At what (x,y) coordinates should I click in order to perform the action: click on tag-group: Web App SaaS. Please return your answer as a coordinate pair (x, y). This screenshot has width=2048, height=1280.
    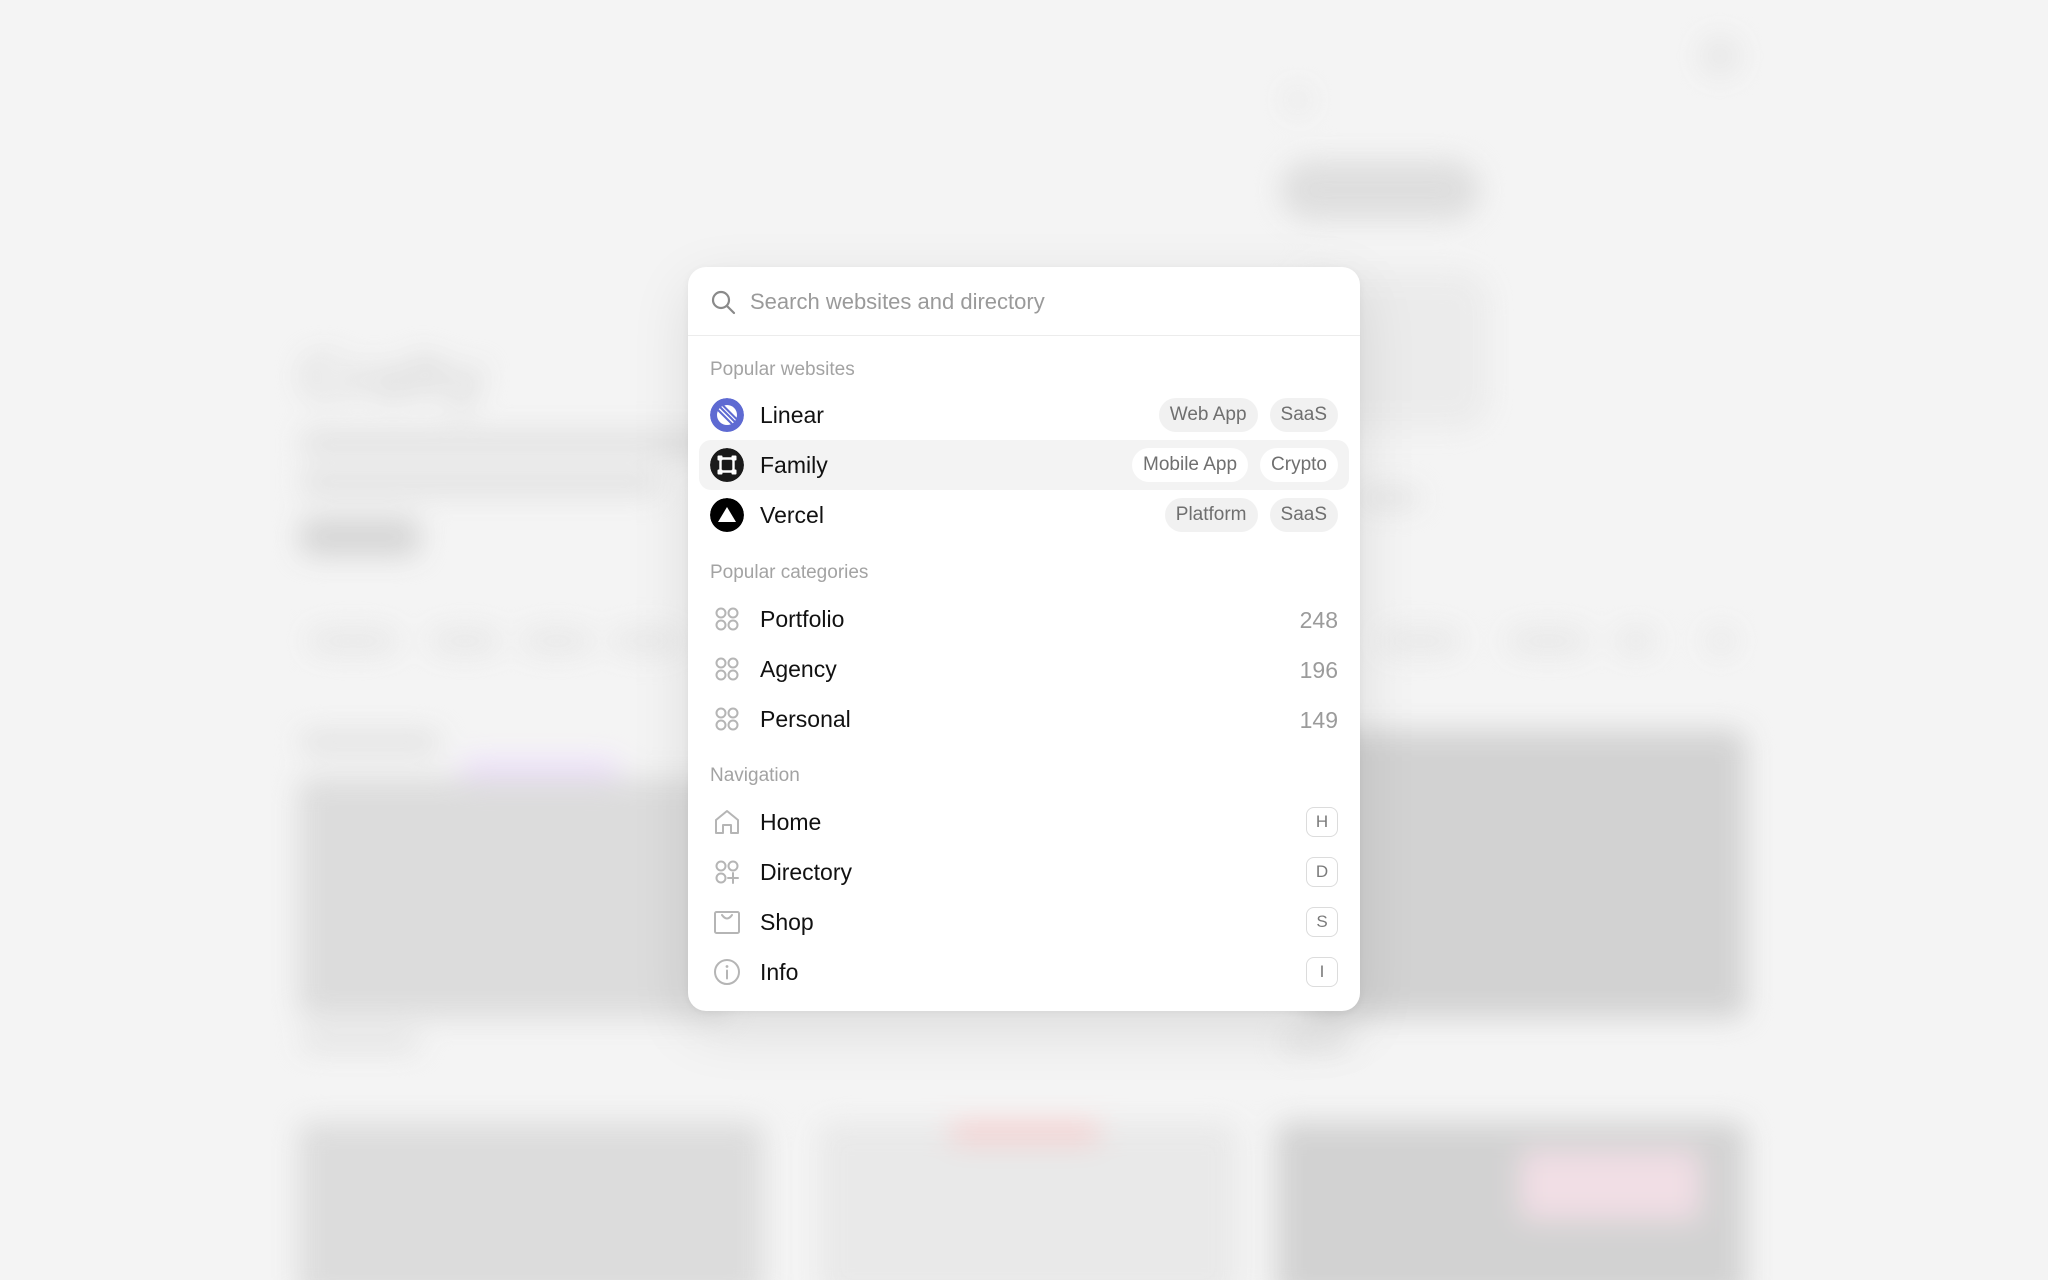
    Looking at the image, I should click on (1248, 415).